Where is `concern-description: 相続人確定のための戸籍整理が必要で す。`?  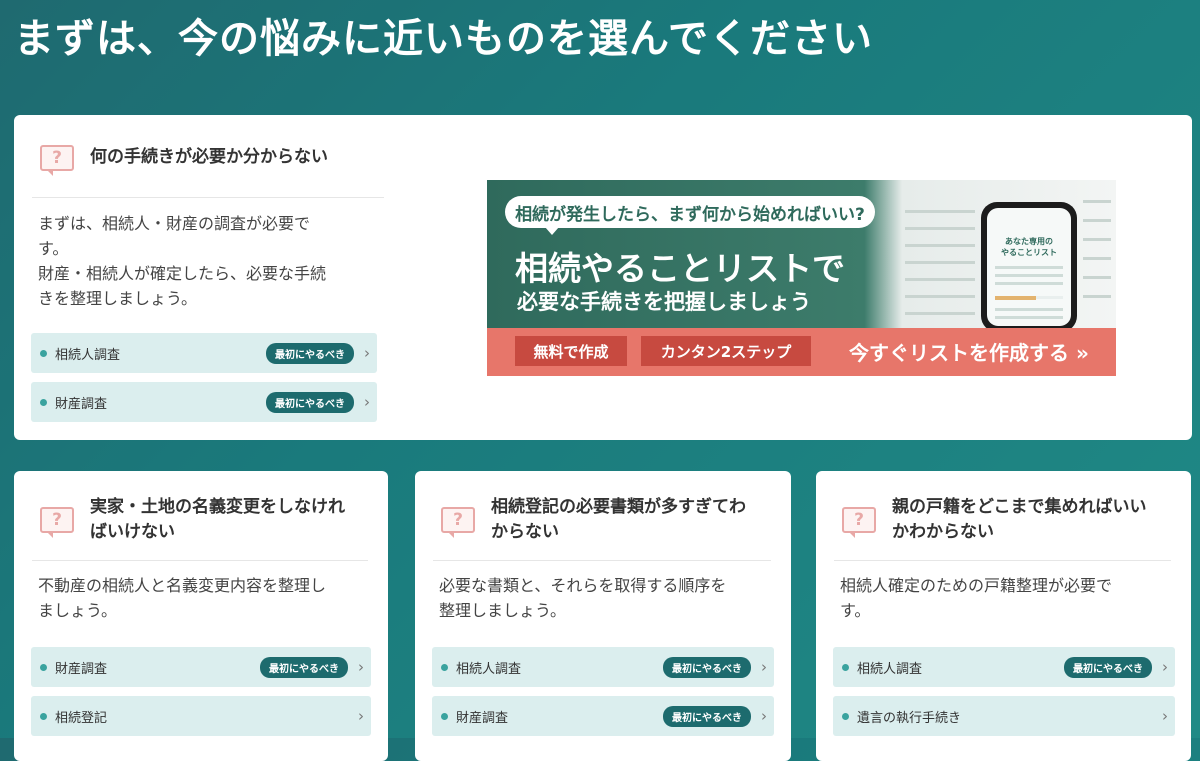 concern-description: 相続人確定のための戸籍整理が必要で す。 is located at coordinates (976, 598).